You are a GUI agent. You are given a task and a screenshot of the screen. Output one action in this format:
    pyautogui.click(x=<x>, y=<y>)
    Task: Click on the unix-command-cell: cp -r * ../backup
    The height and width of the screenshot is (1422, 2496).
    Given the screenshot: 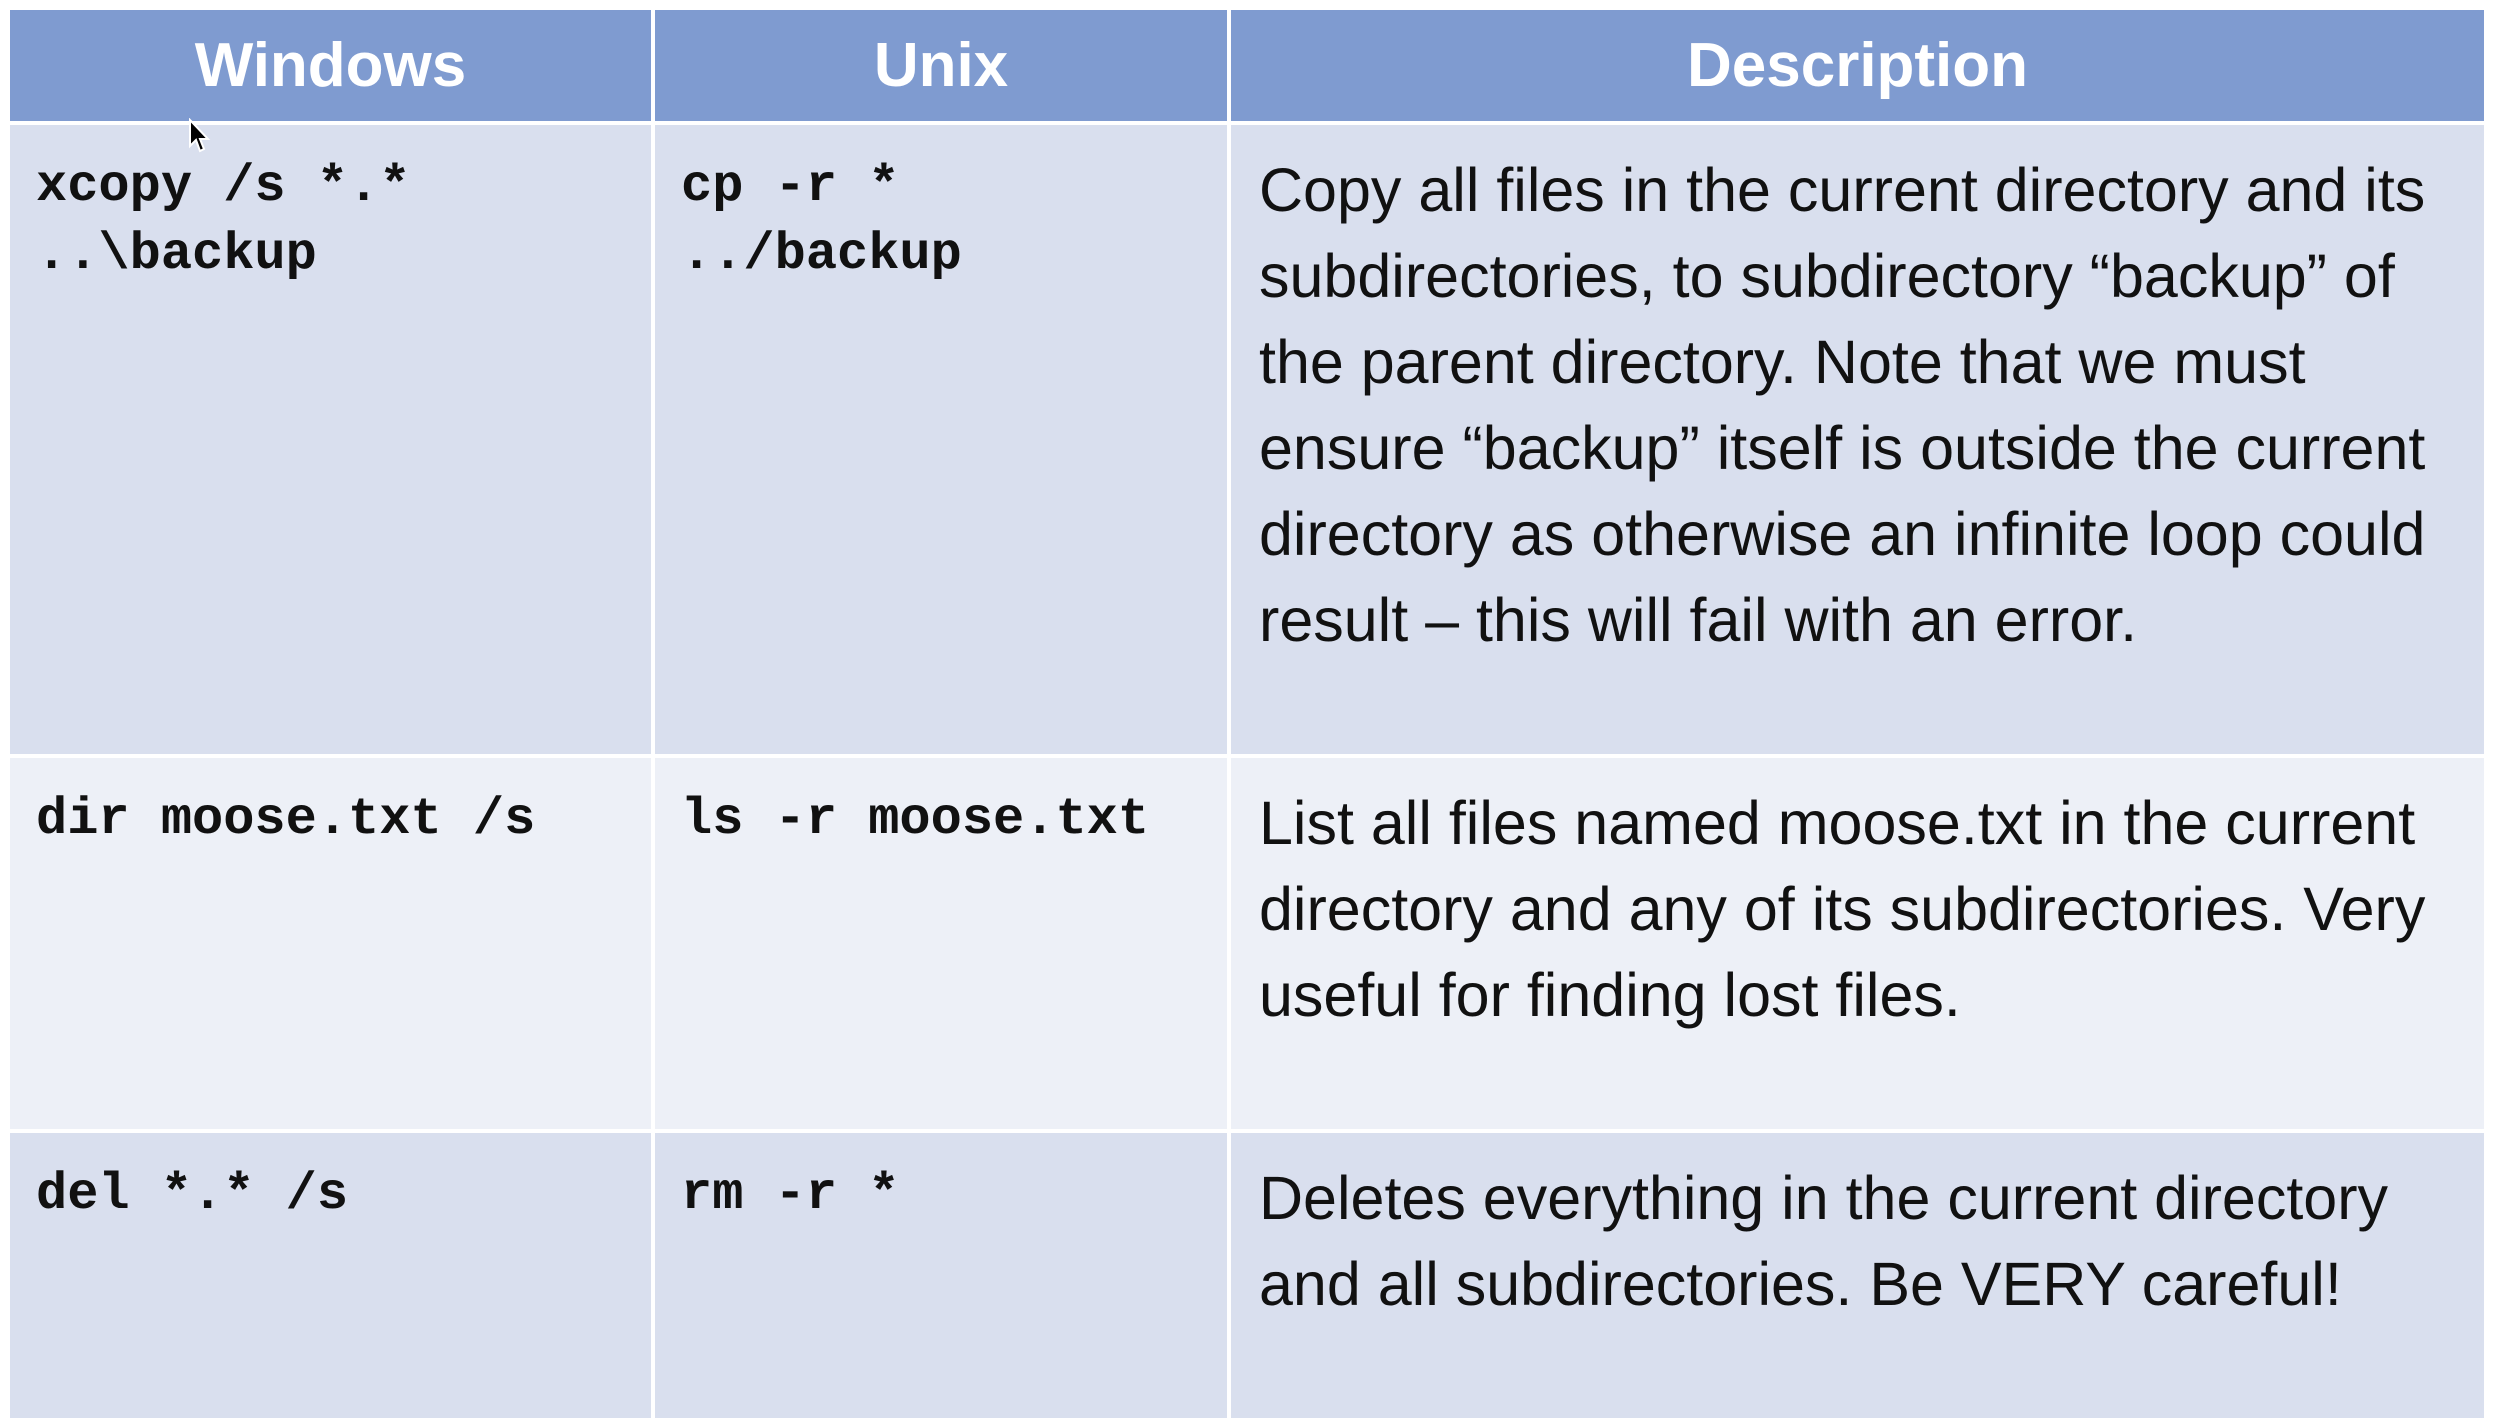 What is the action you would take?
    pyautogui.click(x=941, y=439)
    